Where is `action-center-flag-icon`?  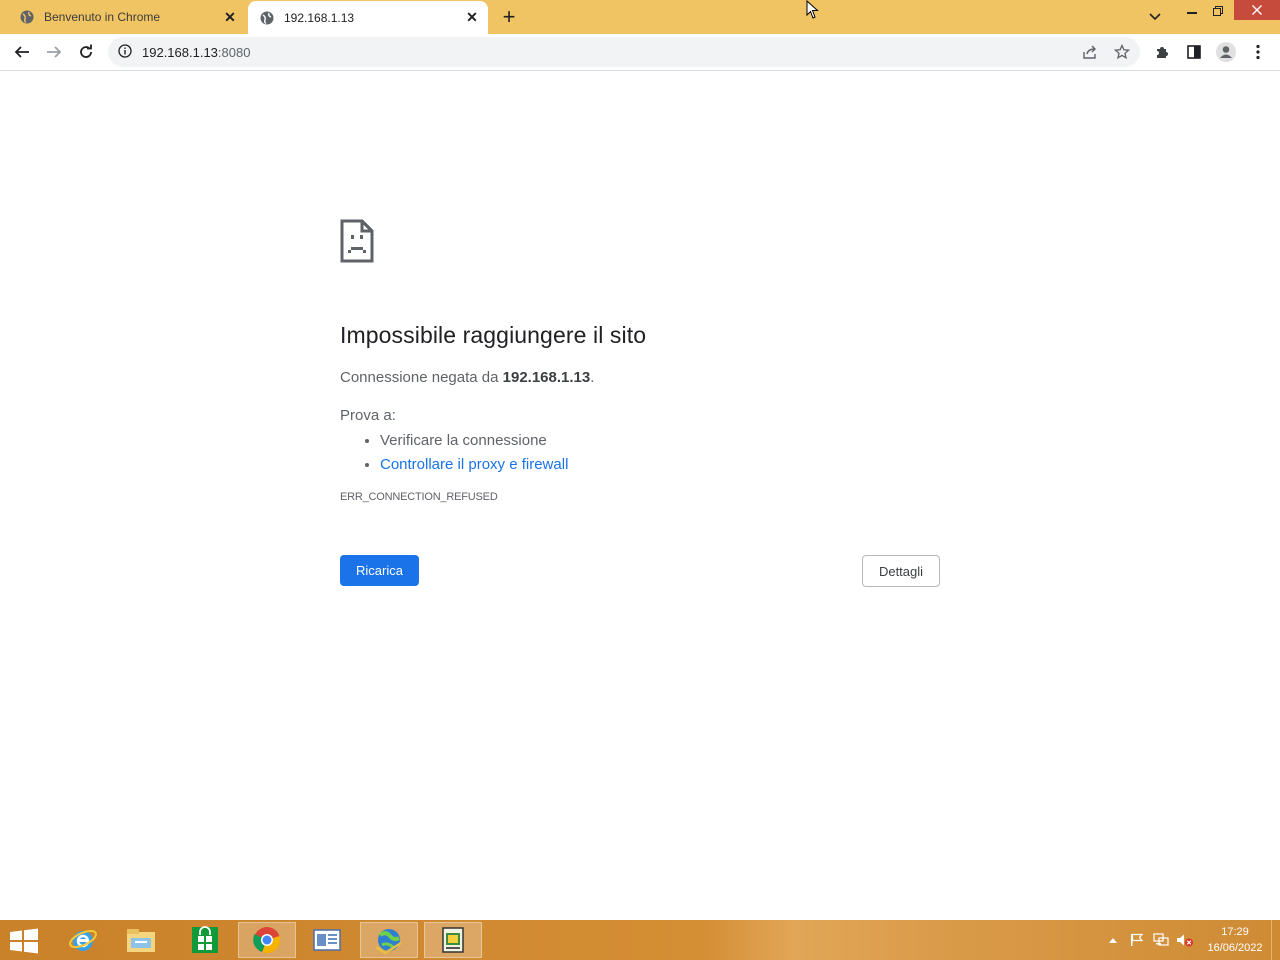
action-center-flag-icon is located at coordinates (1137, 940).